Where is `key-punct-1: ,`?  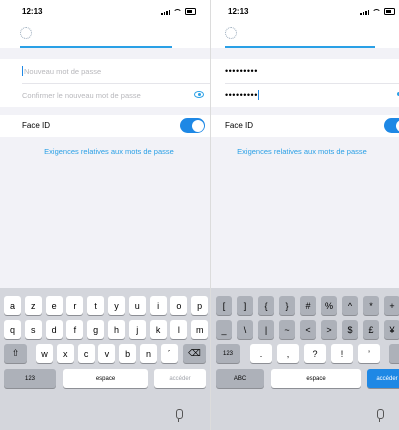
key-punct-1: , is located at coordinates (288, 353).